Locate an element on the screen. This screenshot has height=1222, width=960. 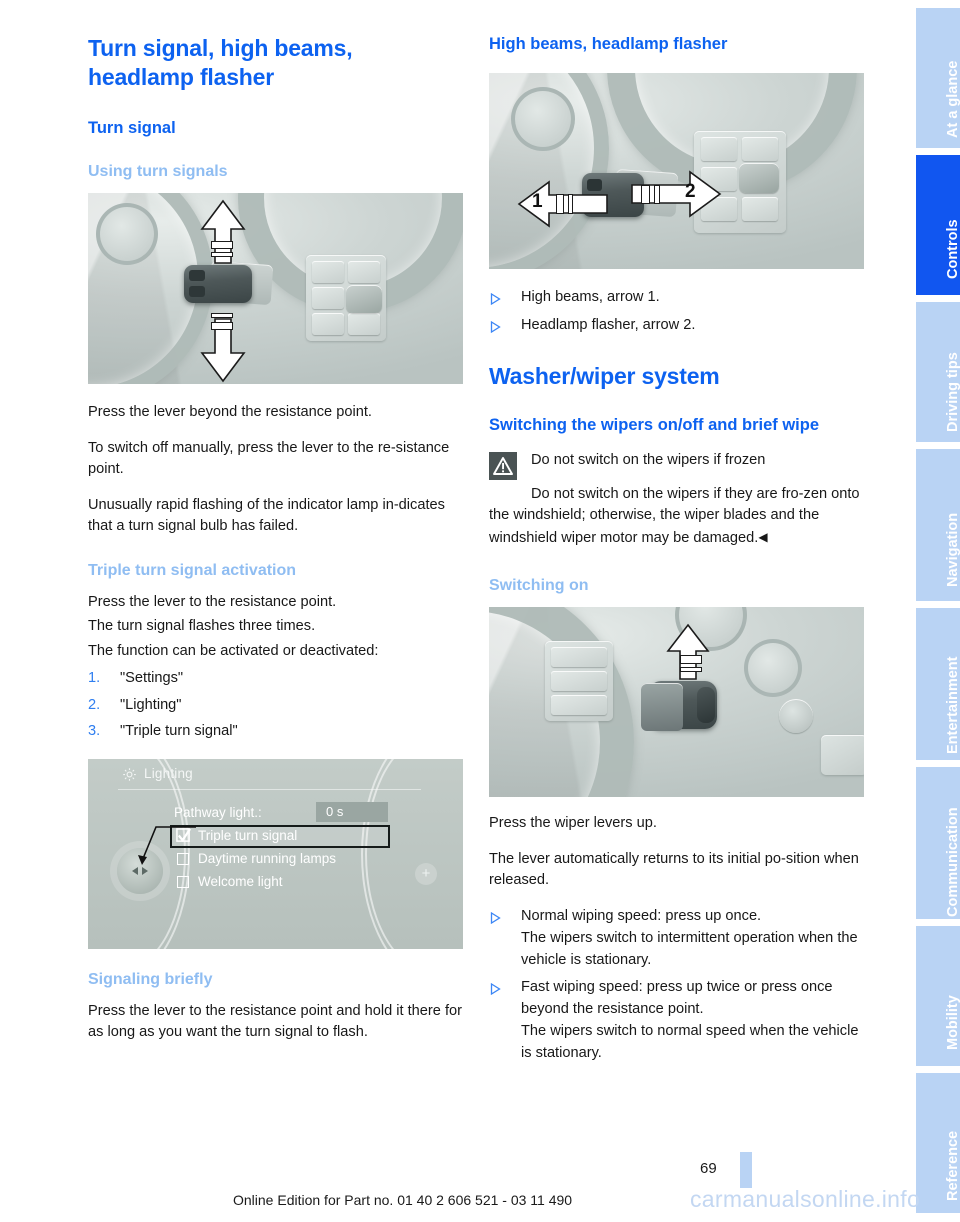
idrive-row-value-pathway: 0 s is located at coordinates (352, 811).